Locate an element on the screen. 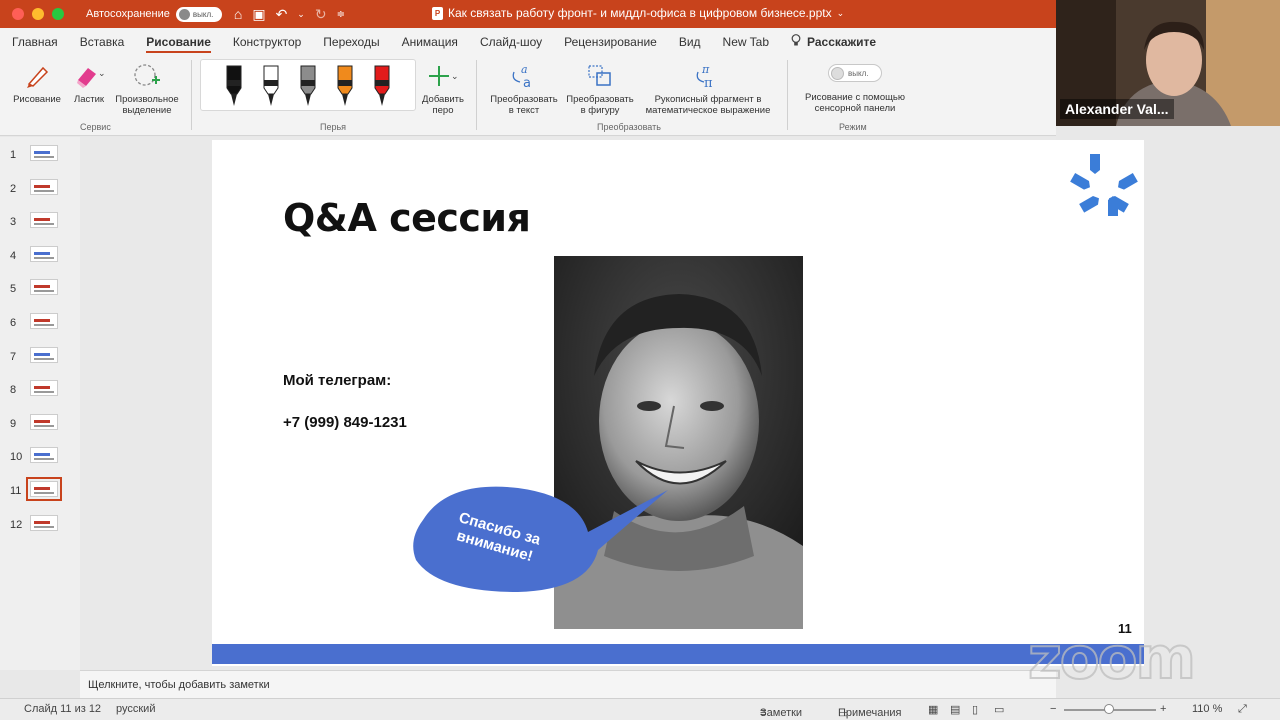 This screenshot has width=1280, height=720. reading-view-icon: ▯ is located at coordinates (975, 709).